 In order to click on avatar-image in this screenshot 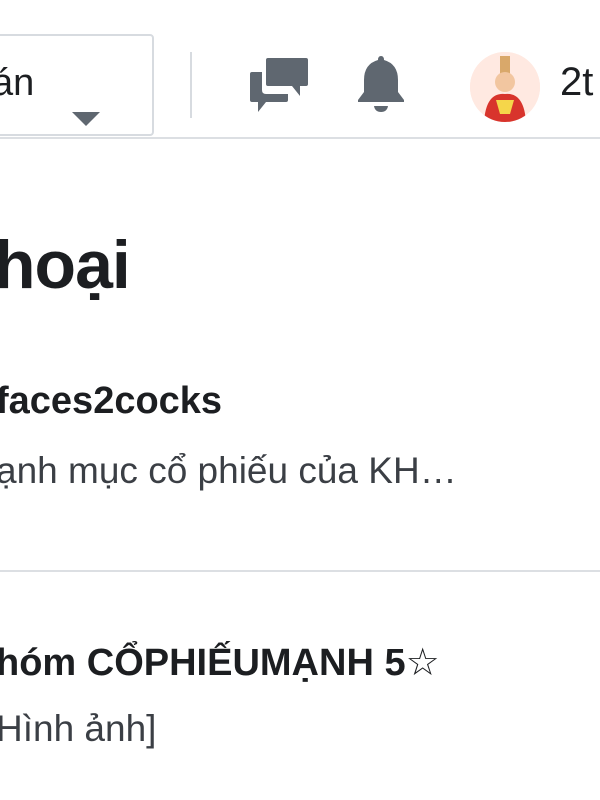, I will do `click(505, 87)`.